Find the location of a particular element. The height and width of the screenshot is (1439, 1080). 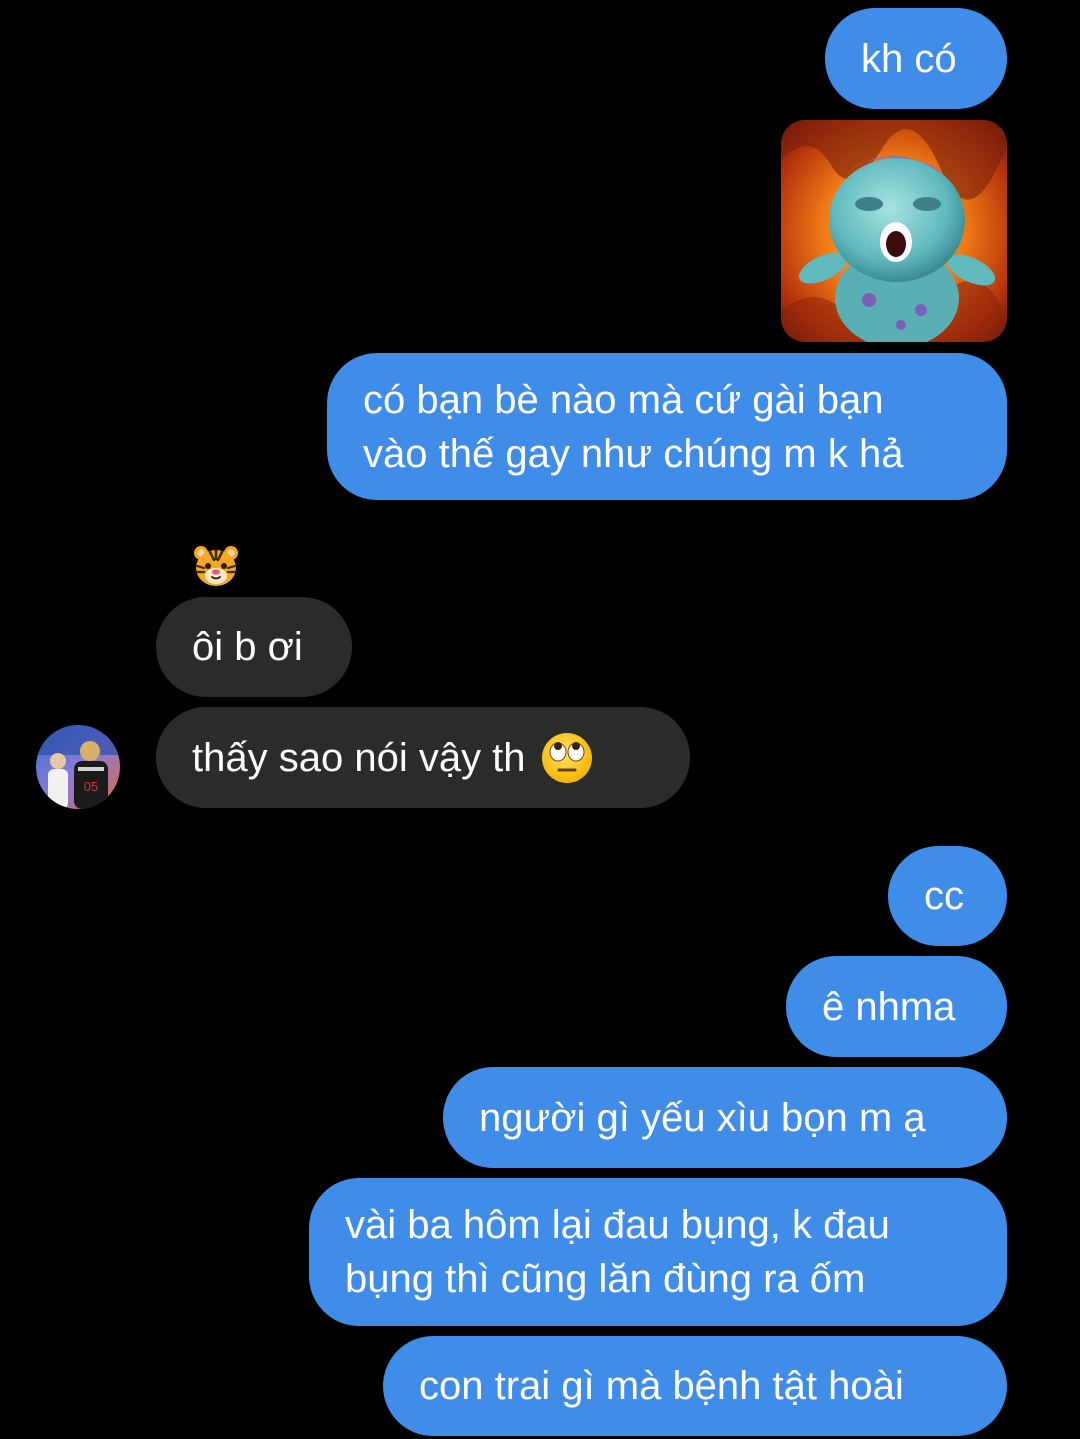

message-text-line: vài ba hôm lại đau bụng, k đau is located at coordinates (617, 1225).